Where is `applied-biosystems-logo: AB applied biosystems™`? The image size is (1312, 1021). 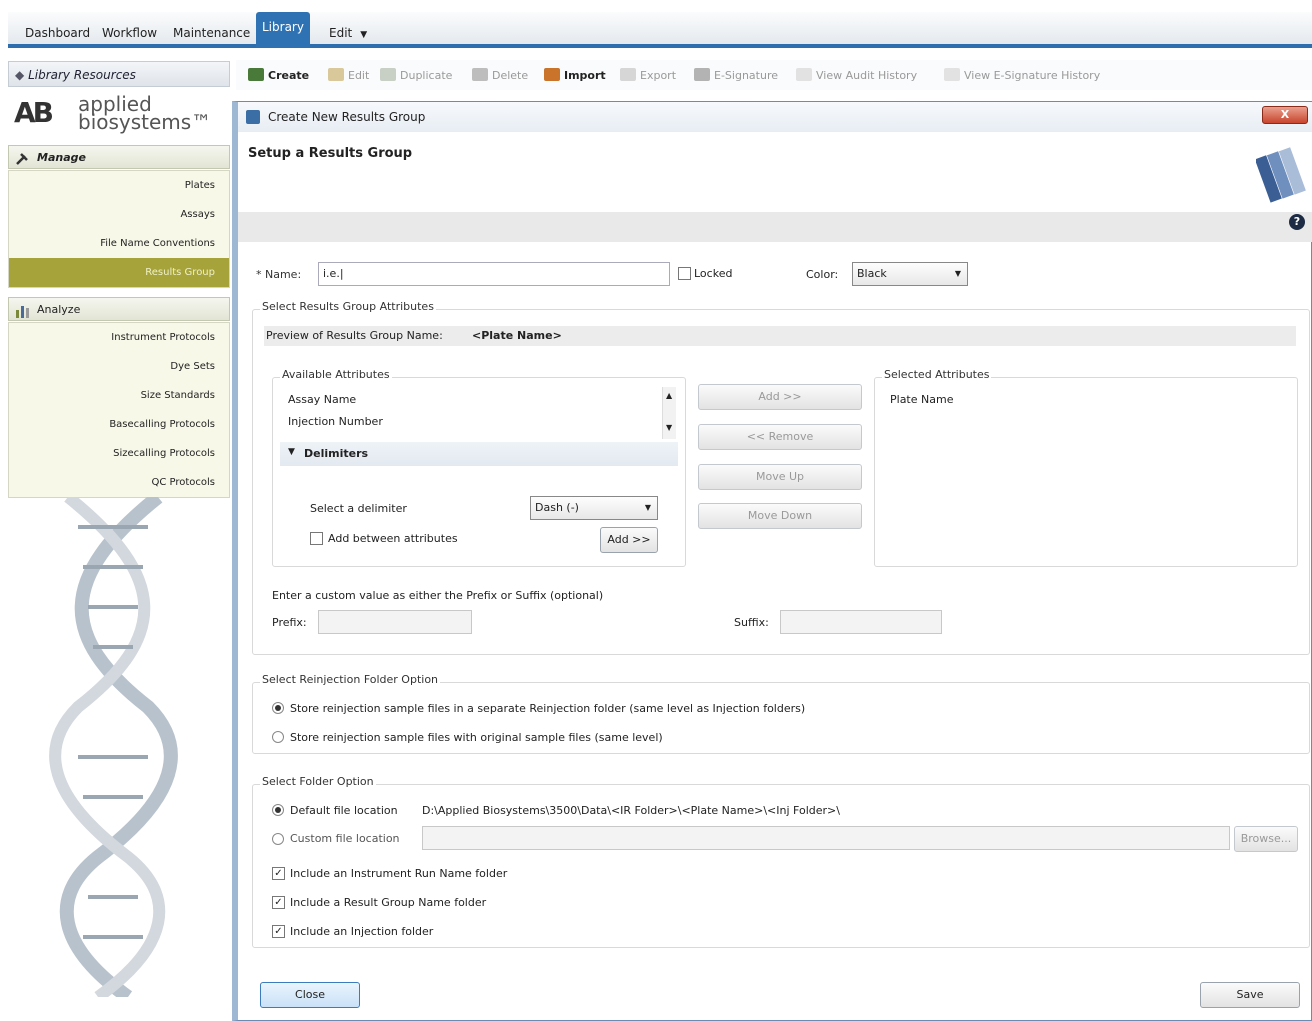
applied-biosystems-logo: AB applied biosystems™ is located at coordinates (119, 114).